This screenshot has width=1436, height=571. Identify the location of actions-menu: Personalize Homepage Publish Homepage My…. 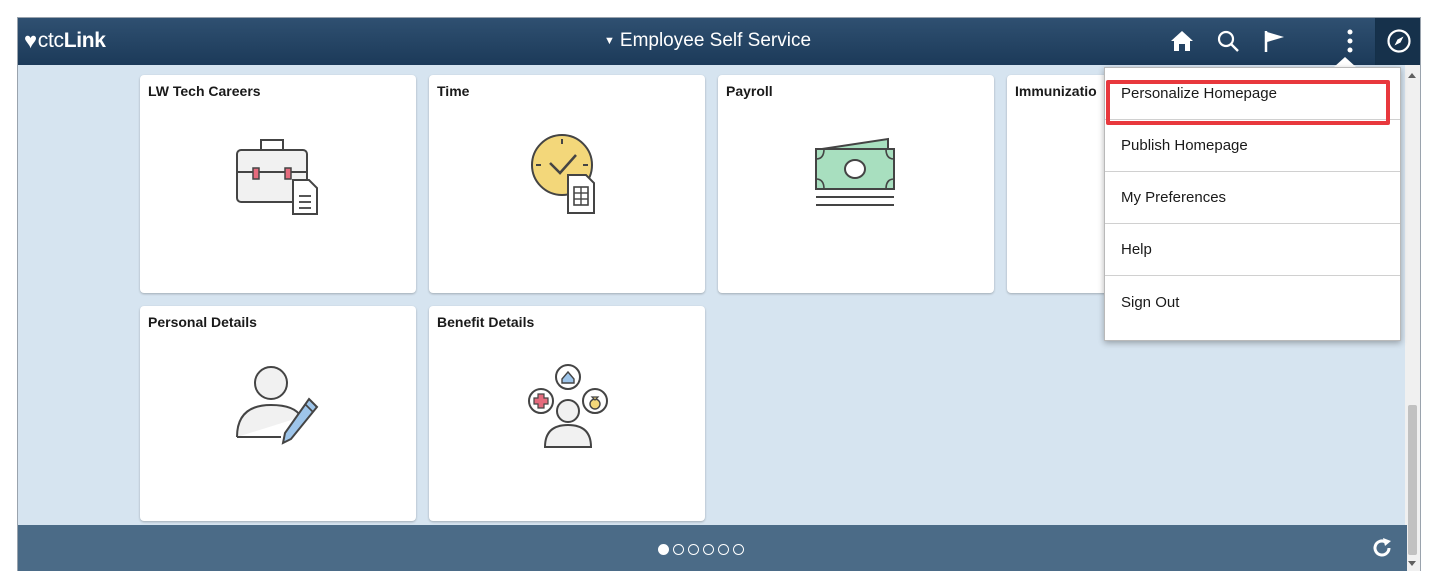
(1252, 204).